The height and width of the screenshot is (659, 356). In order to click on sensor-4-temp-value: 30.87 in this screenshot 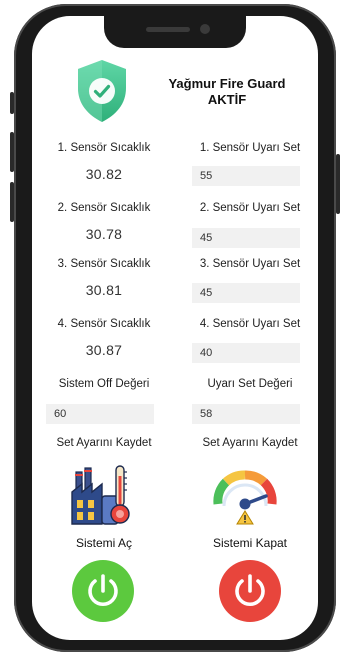, I will do `click(104, 350)`.